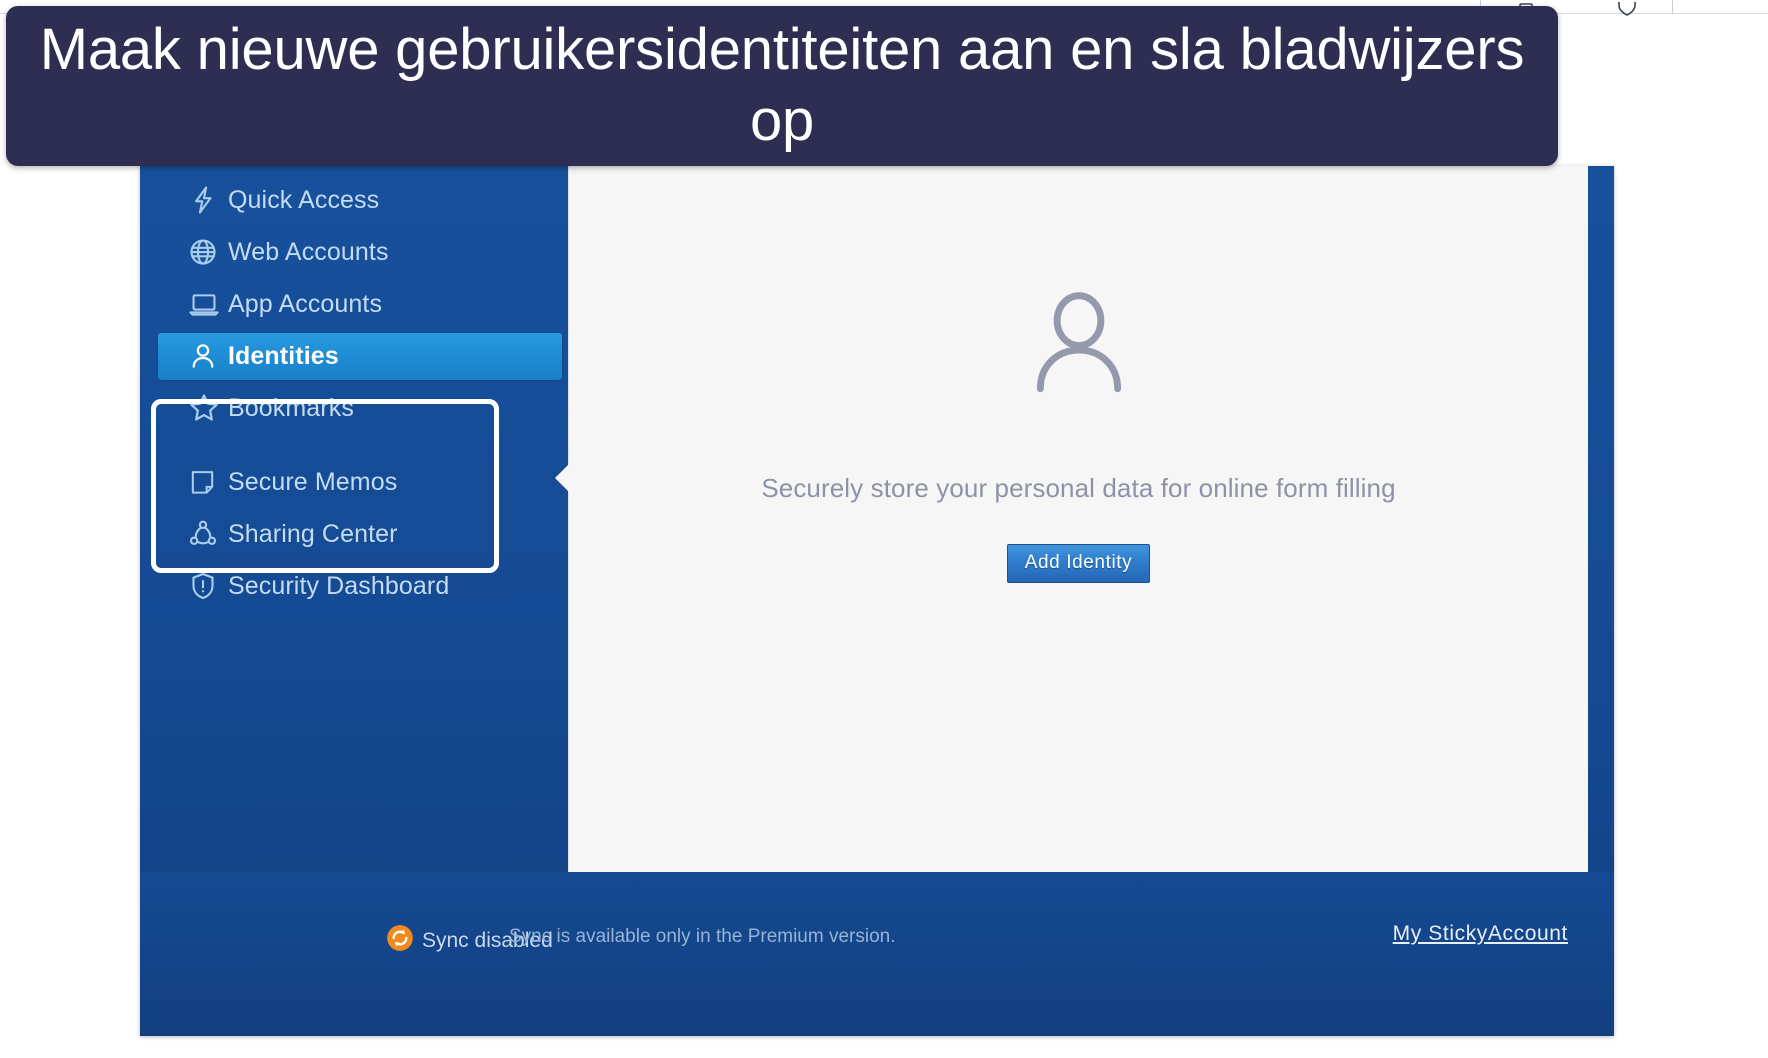 The width and height of the screenshot is (1768, 1058). What do you see at coordinates (1078, 563) in the screenshot?
I see `add-identity-button: Add Identity` at bounding box center [1078, 563].